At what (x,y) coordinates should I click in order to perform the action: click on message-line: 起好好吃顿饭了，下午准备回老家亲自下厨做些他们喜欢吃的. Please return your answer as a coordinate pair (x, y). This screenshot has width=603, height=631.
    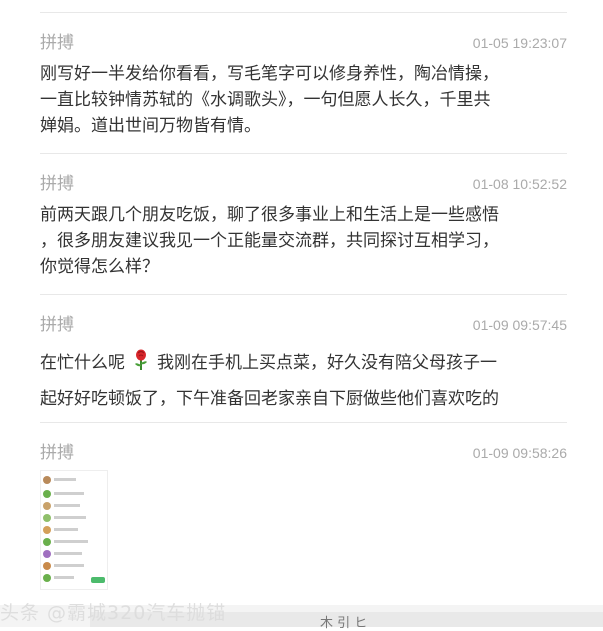
    Looking at the image, I should click on (269, 399).